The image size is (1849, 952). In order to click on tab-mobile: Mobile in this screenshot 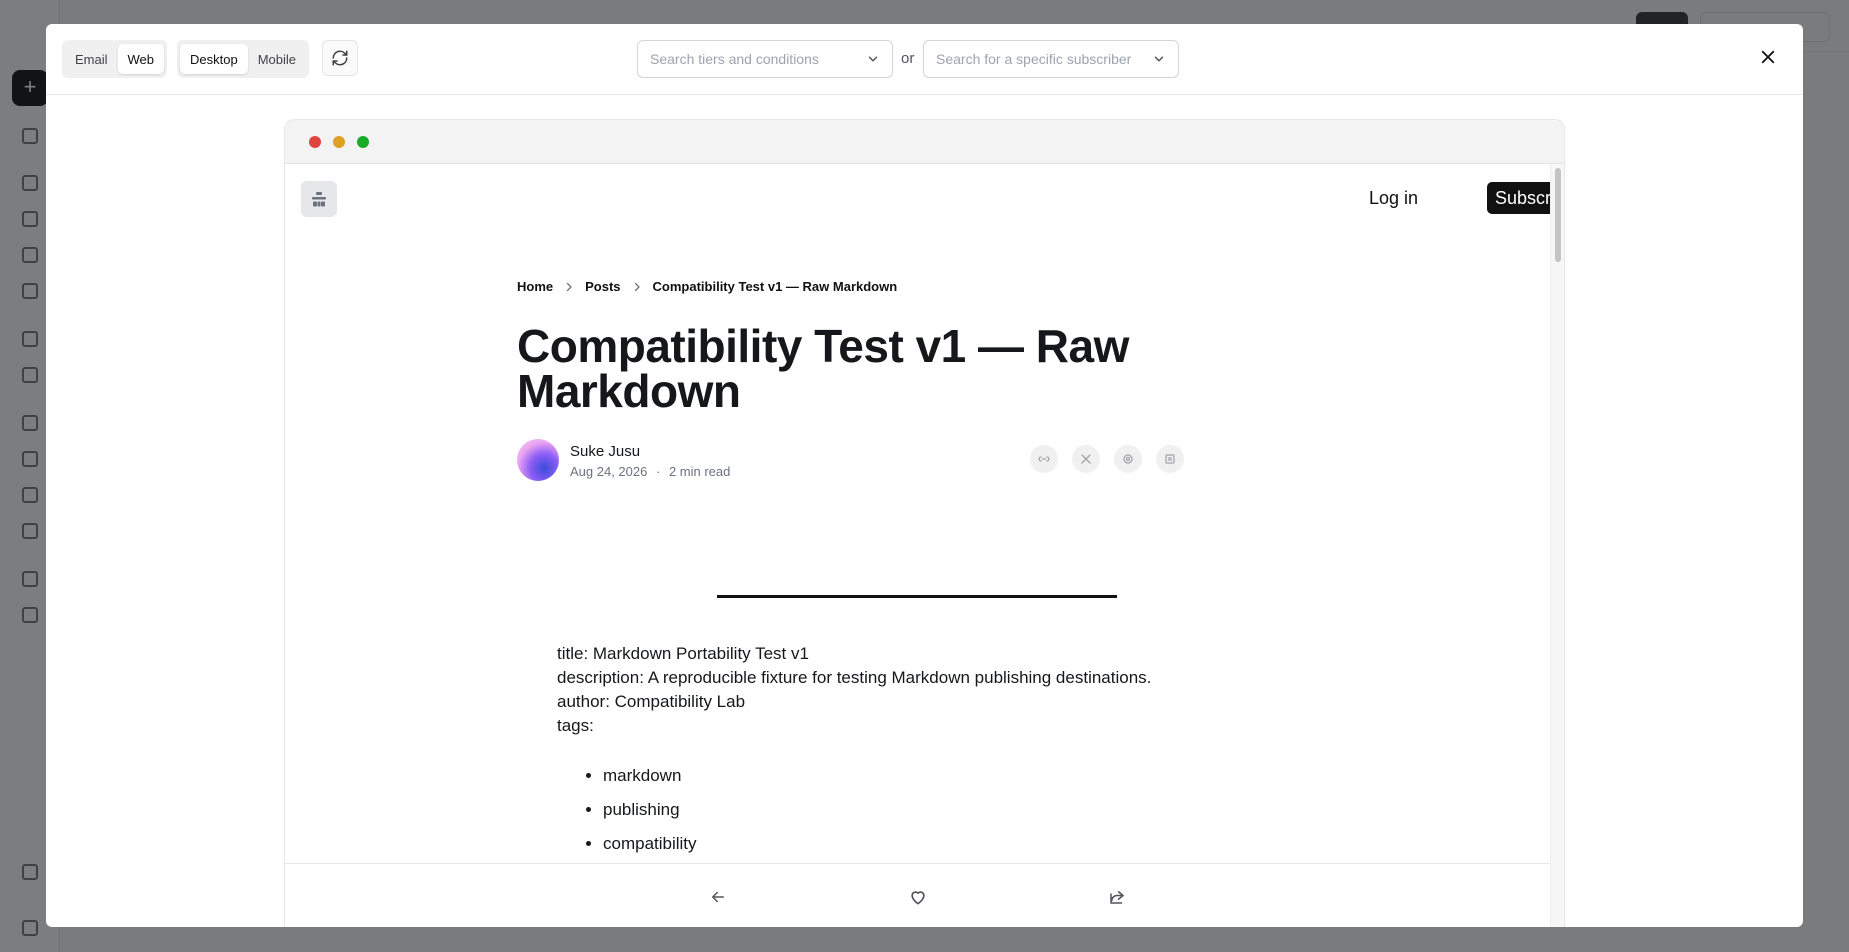, I will do `click(277, 59)`.